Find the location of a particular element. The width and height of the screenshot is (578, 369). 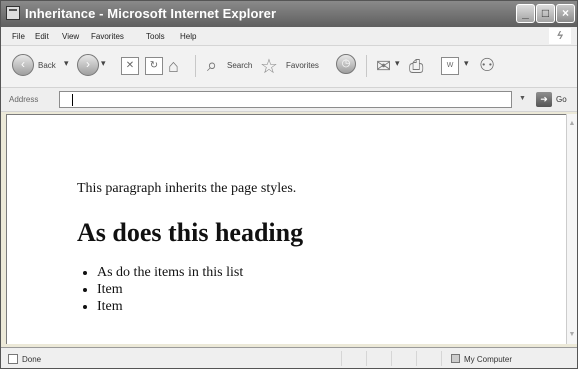

address-bar: Address ▼ ➜ Go is located at coordinates (289, 100).